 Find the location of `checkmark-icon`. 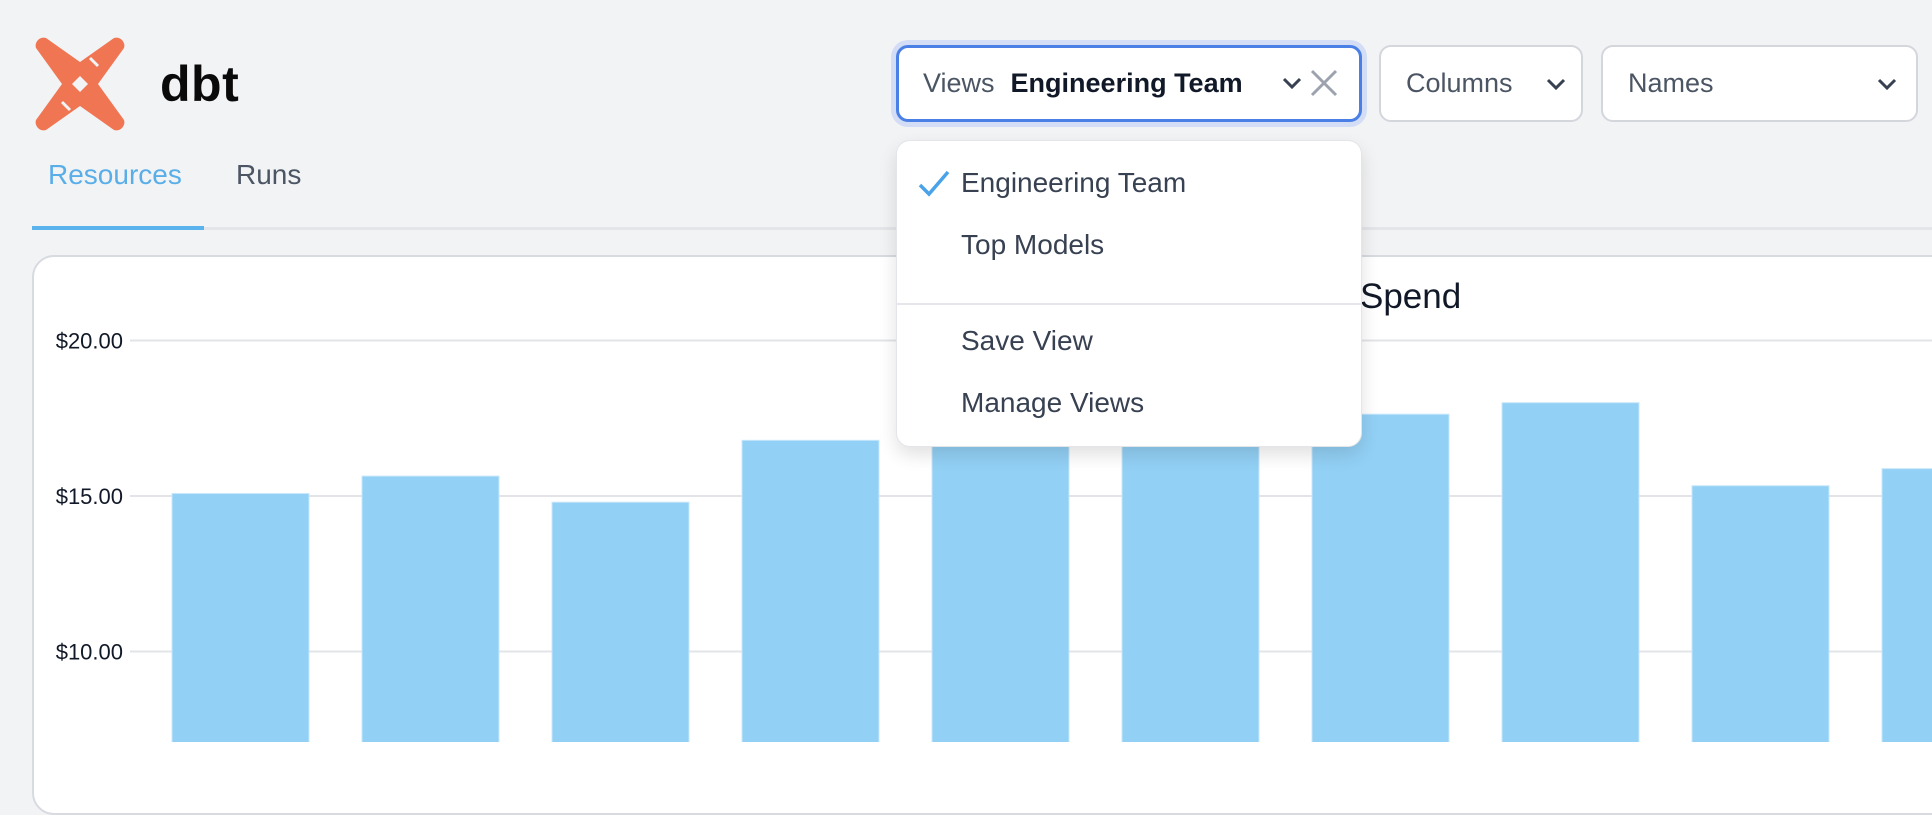

checkmark-icon is located at coordinates (934, 184).